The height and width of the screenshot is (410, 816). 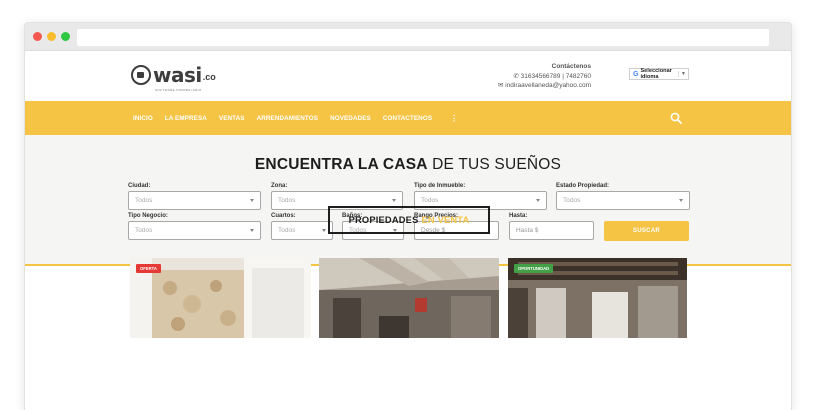 I want to click on cuartos-select: Todos, so click(x=302, y=230).